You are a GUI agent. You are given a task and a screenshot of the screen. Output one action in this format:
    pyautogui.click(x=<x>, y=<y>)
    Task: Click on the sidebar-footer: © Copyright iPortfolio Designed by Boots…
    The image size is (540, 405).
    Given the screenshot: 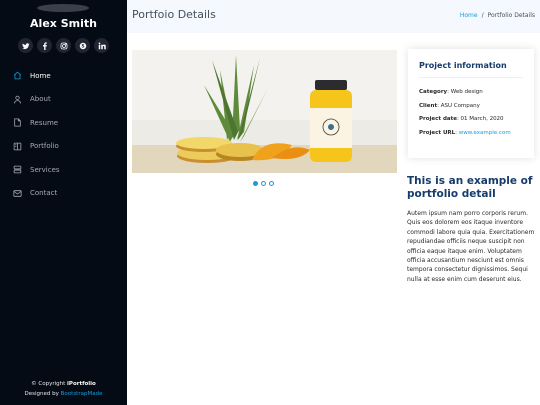 What is the action you would take?
    pyautogui.click(x=63, y=389)
    